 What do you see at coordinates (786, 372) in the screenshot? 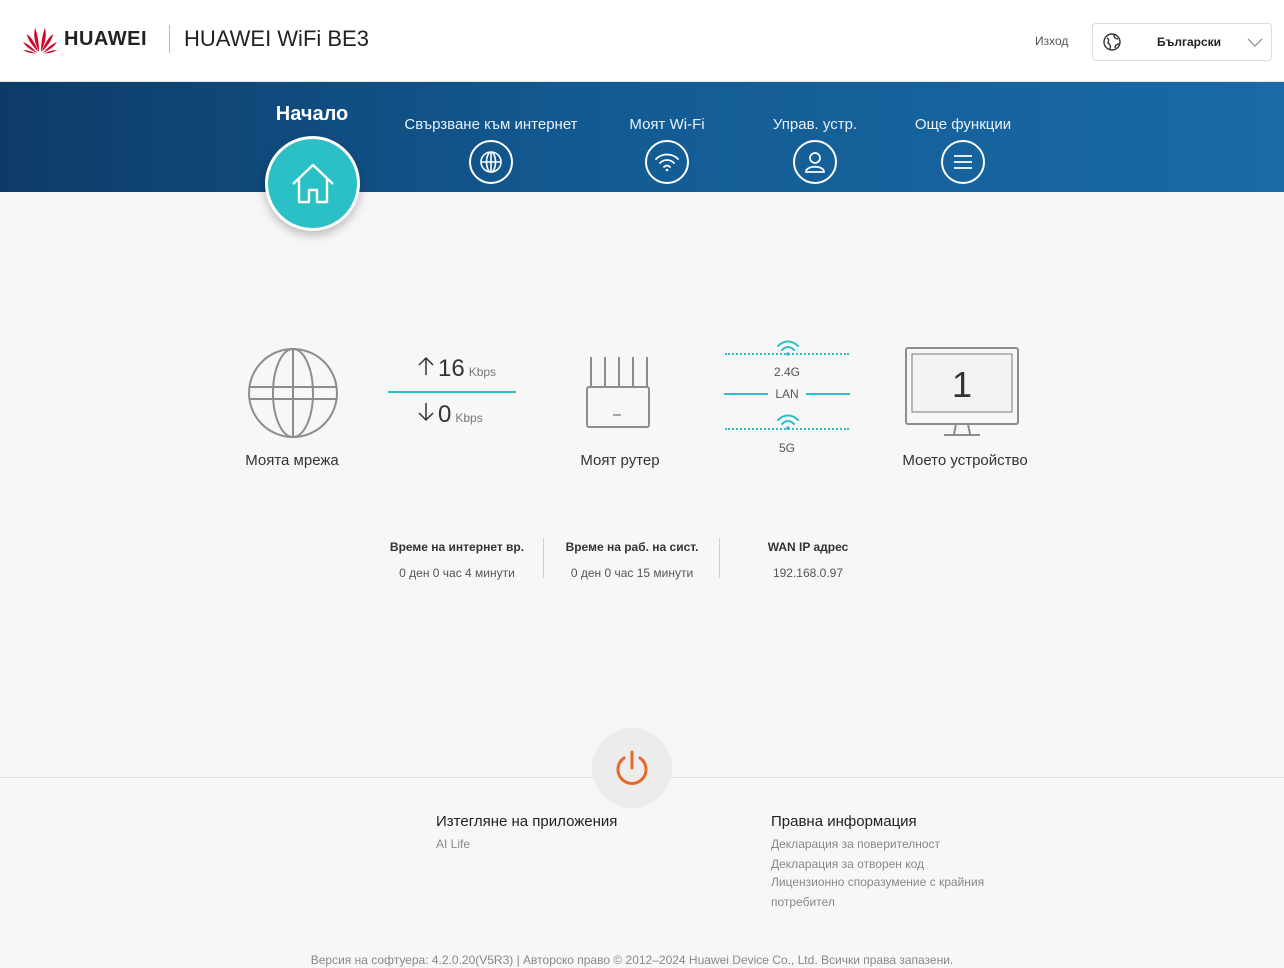
I see `band-24-label: 2.4G` at bounding box center [786, 372].